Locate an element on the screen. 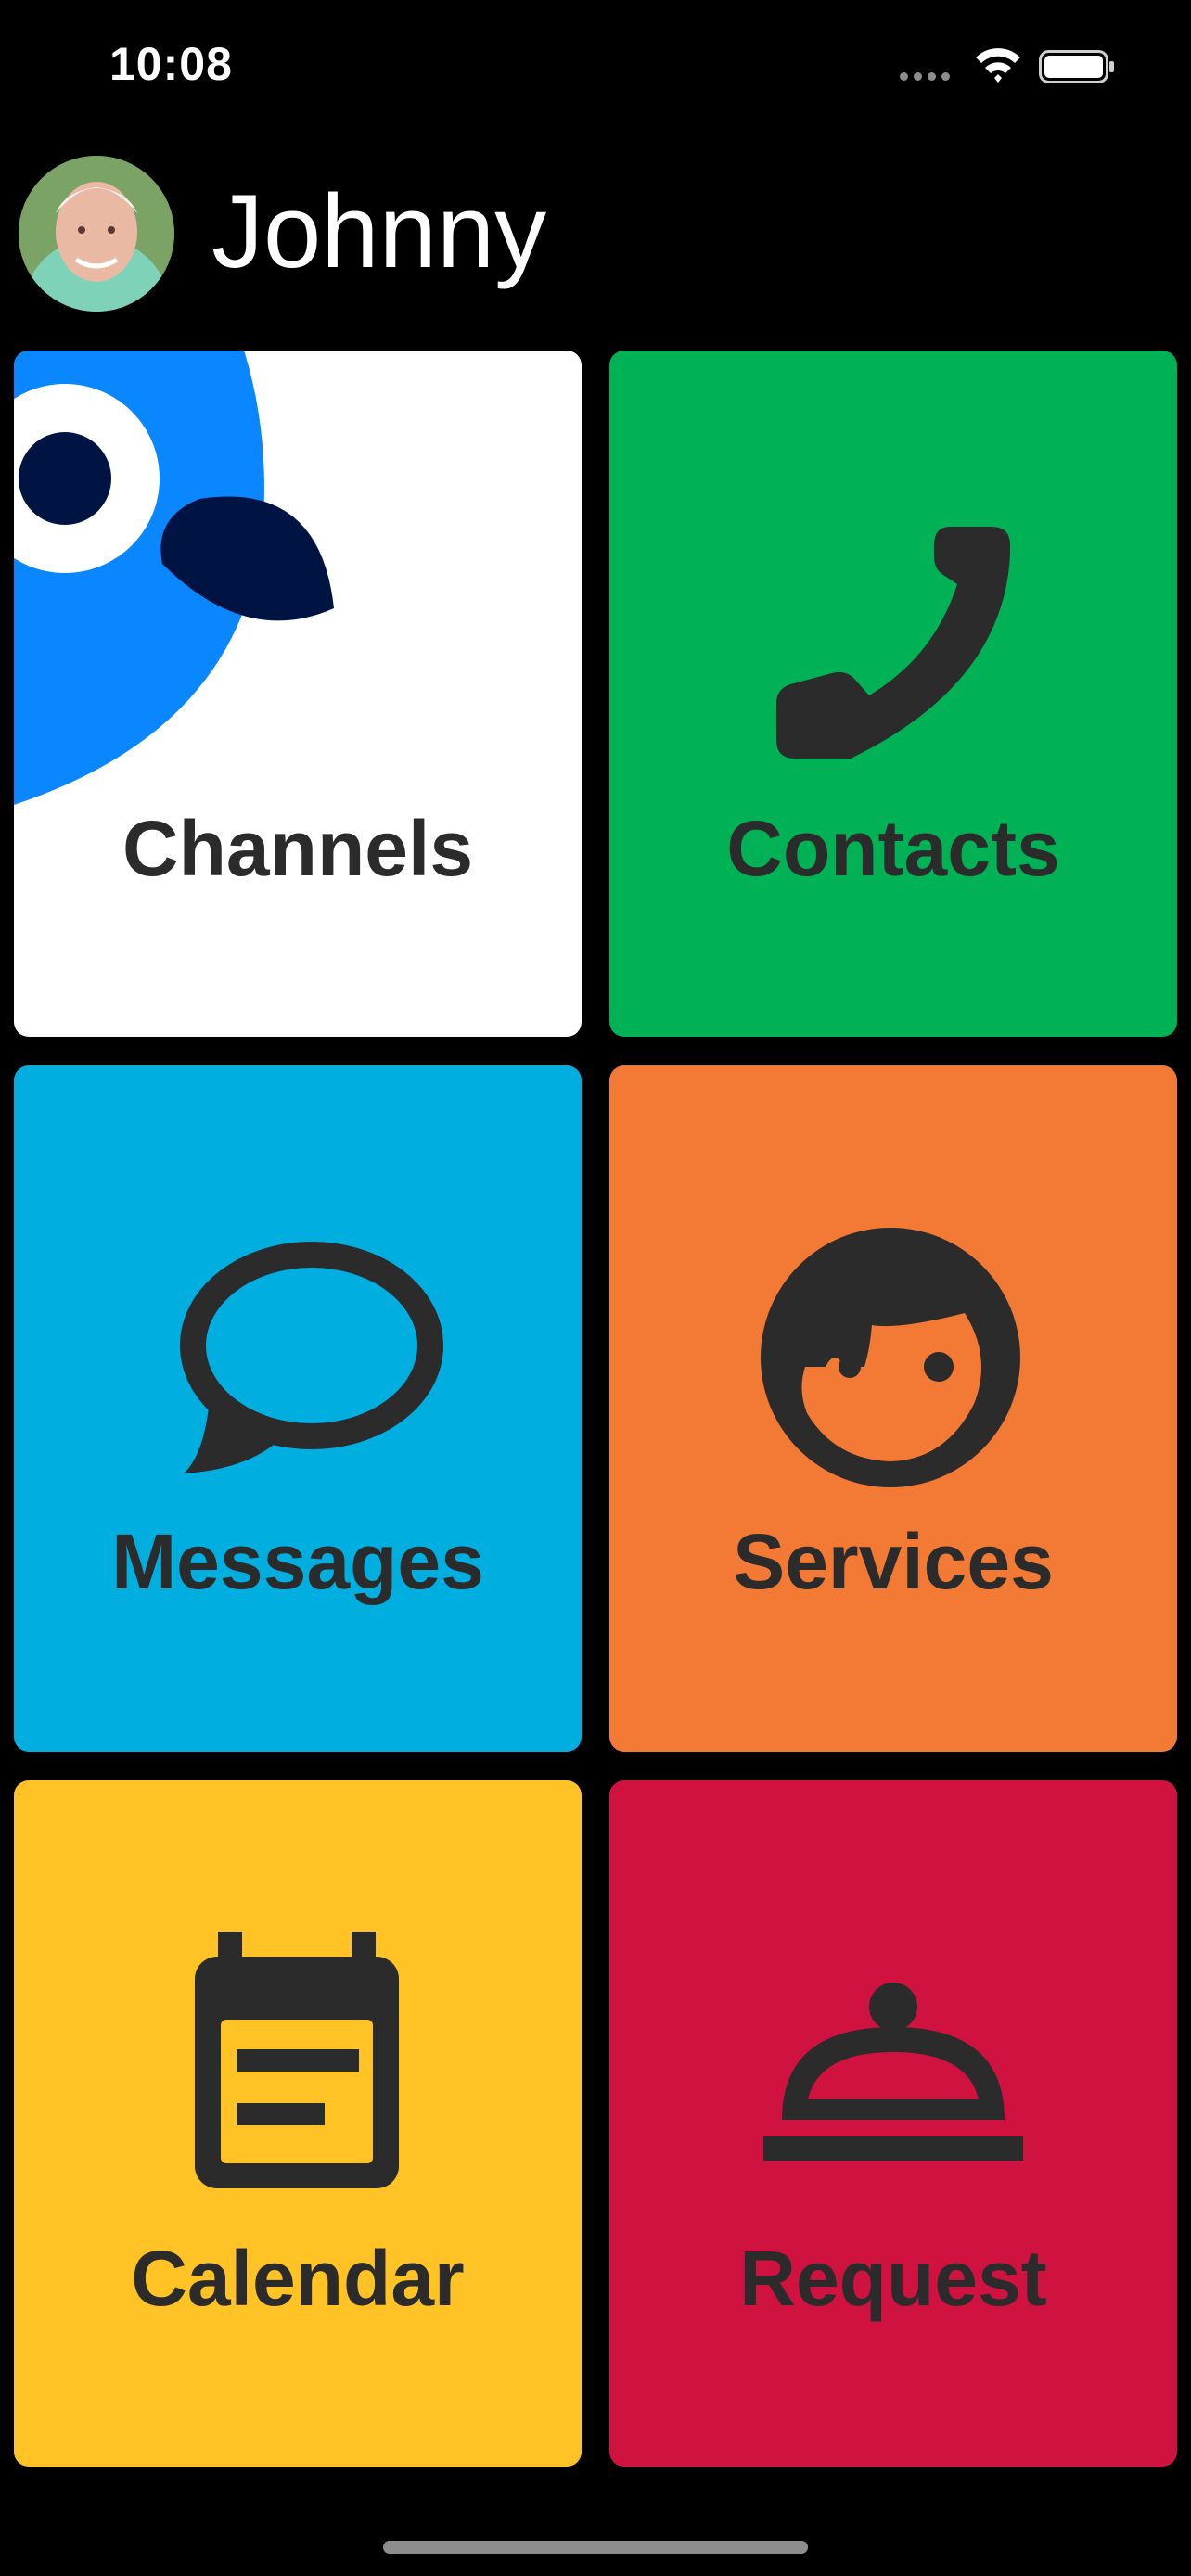 The width and height of the screenshot is (1191, 2576). avatar-photo is located at coordinates (96, 234).